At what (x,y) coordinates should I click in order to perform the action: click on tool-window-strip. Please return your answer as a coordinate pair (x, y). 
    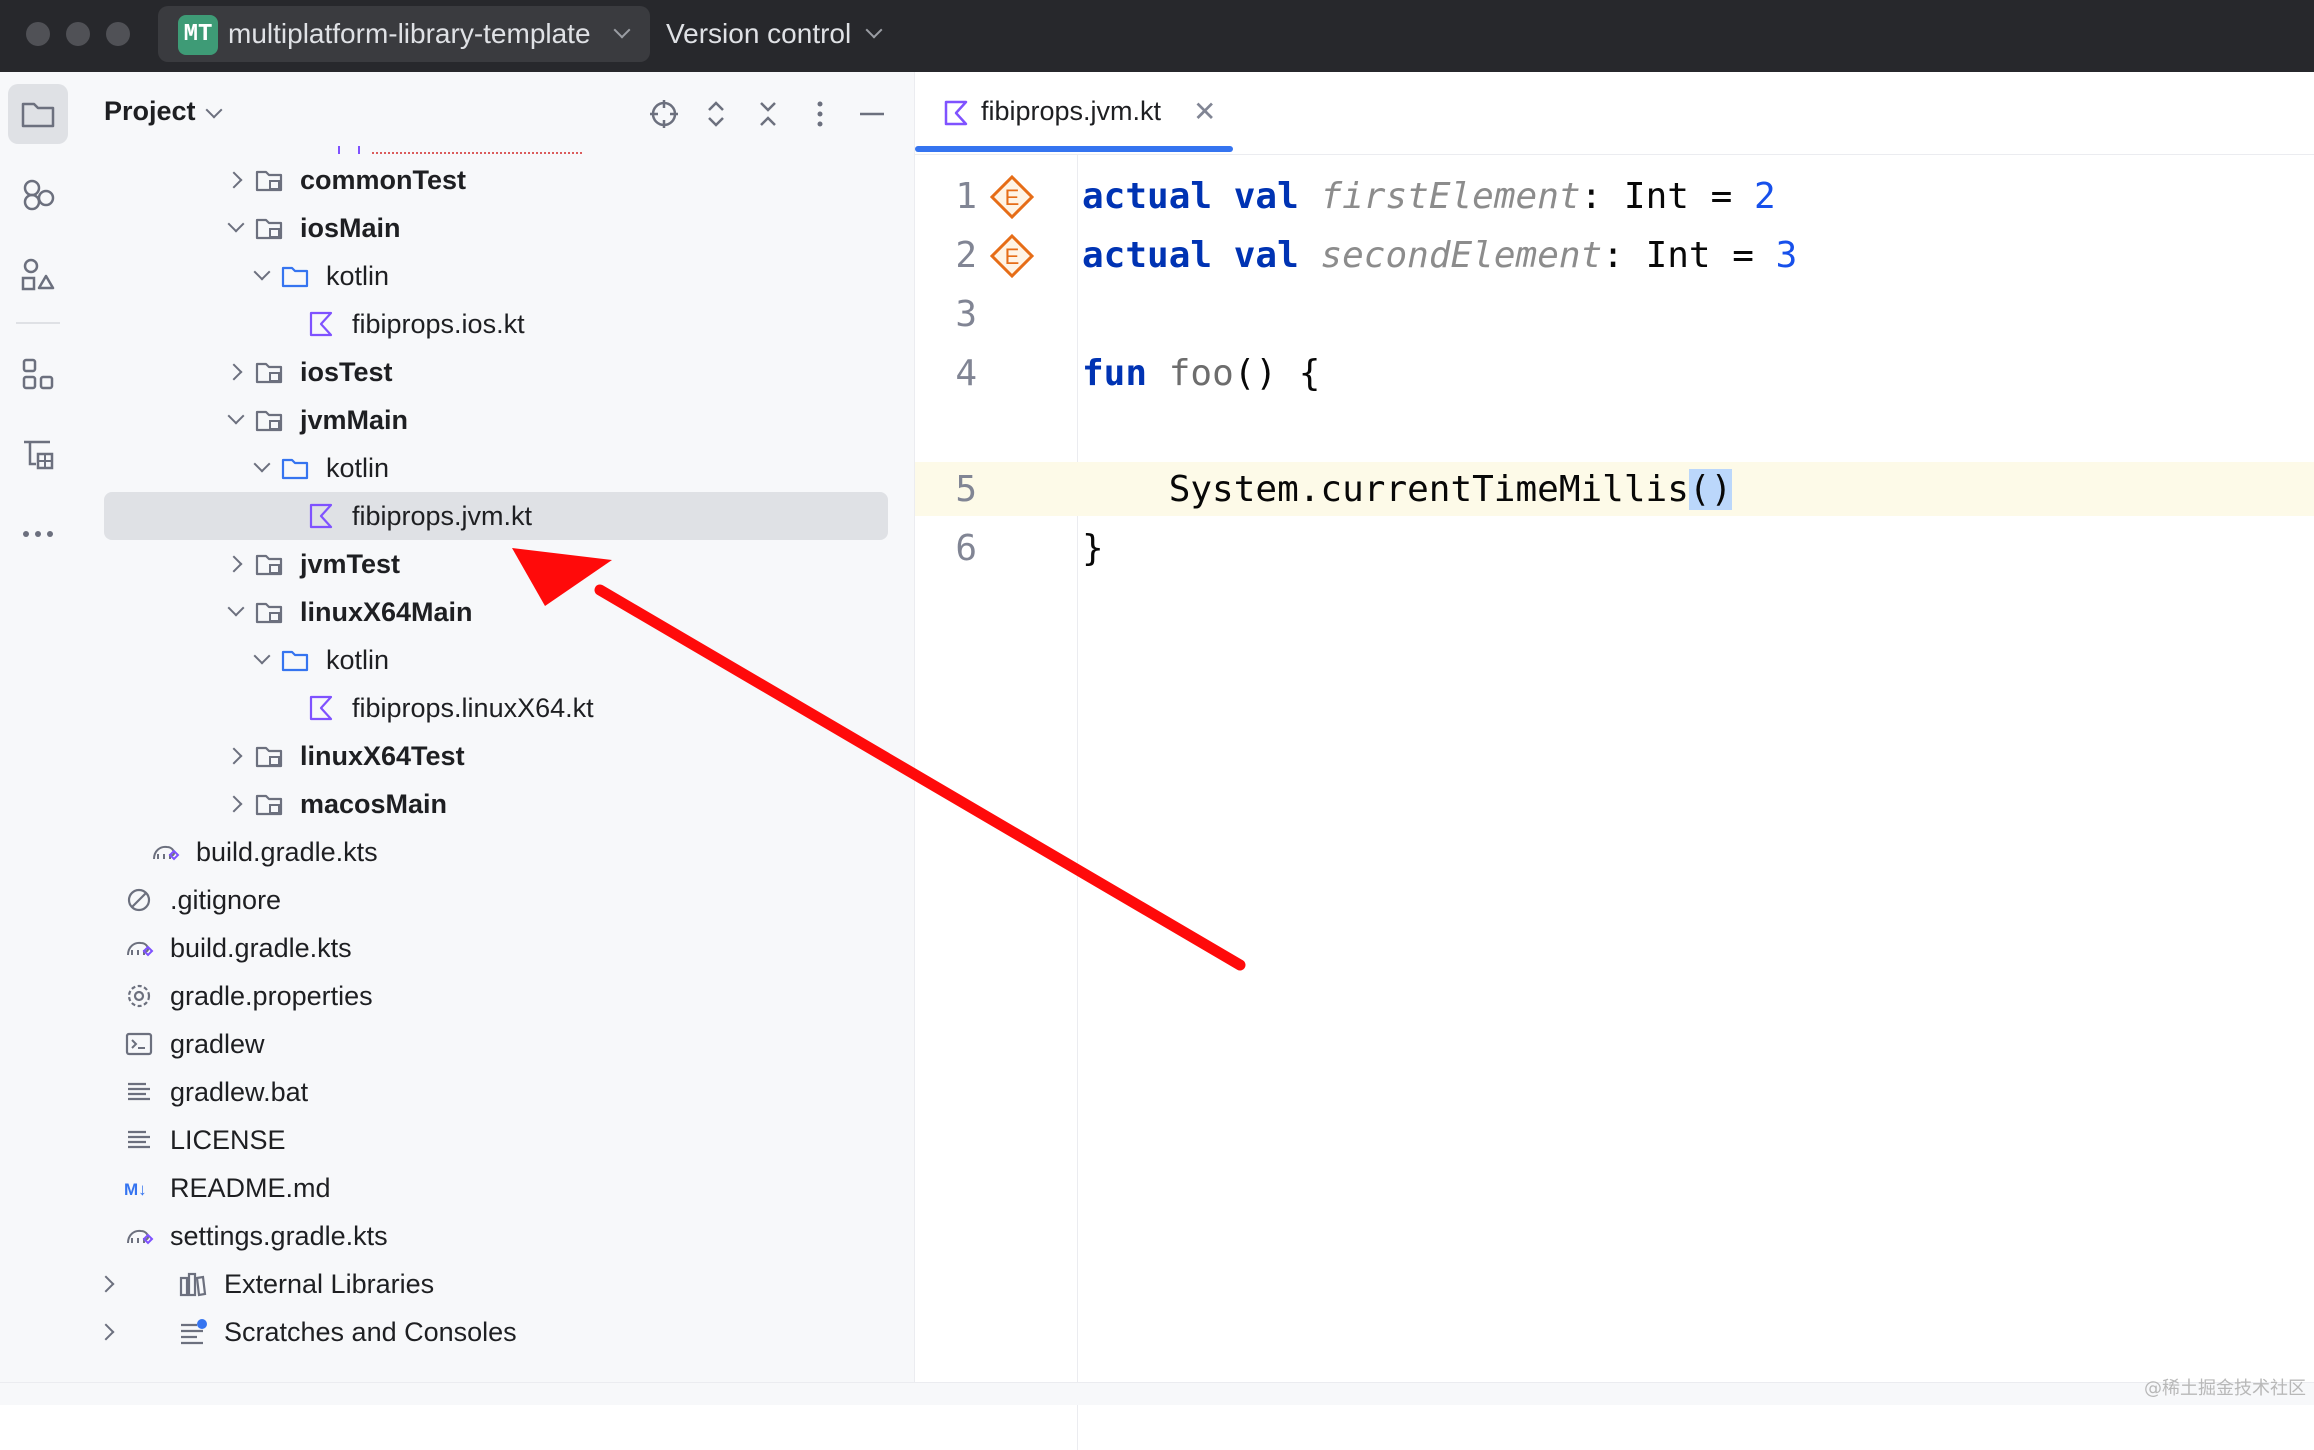
    Looking at the image, I should click on (39, 738).